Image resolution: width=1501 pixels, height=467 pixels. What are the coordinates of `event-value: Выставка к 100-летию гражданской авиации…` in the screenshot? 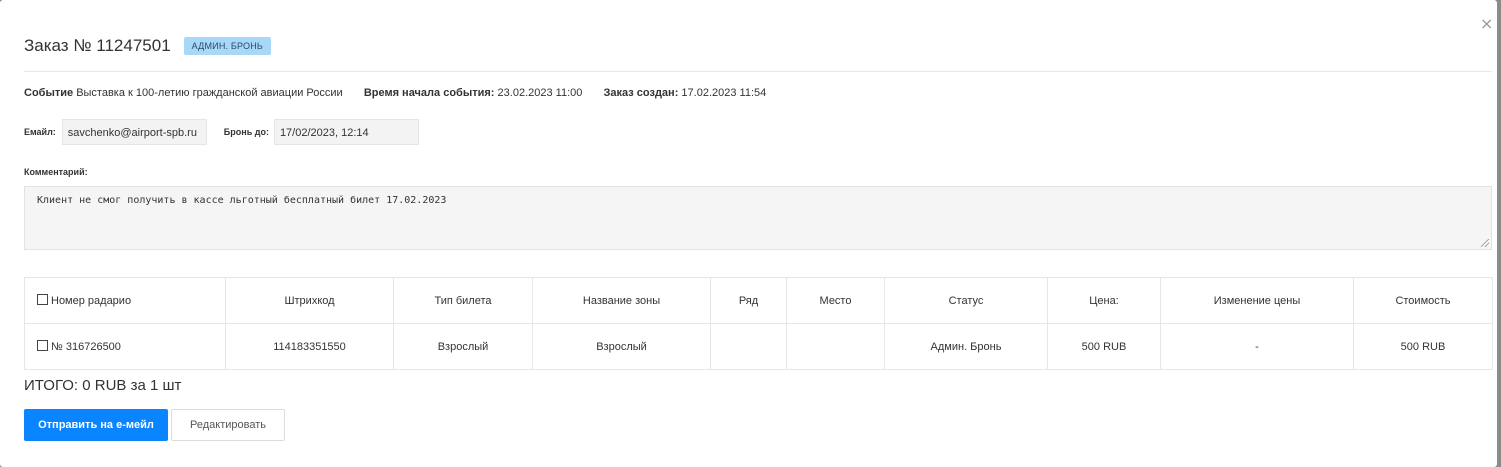 It's located at (209, 93).